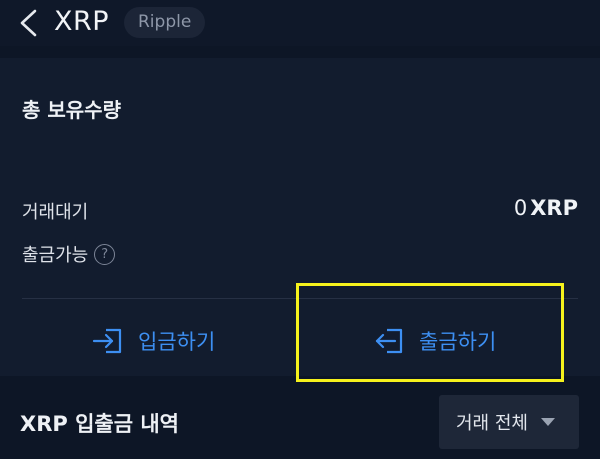  I want to click on holdings-section-title: 총 보유수량, so click(71, 110).